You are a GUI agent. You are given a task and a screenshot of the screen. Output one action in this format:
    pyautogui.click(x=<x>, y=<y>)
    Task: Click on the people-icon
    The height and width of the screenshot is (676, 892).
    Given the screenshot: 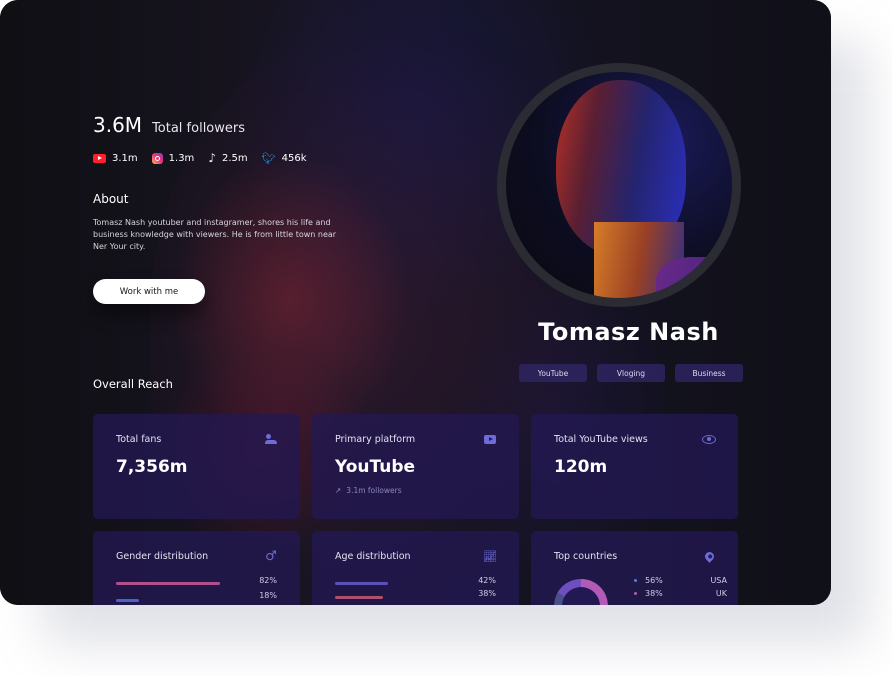 What is the action you would take?
    pyautogui.click(x=271, y=439)
    